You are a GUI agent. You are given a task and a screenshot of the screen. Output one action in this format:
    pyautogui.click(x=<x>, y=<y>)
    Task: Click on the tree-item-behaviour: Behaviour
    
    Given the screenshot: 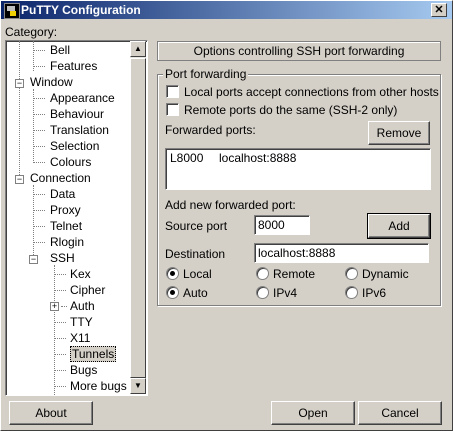 What is the action you would take?
    pyautogui.click(x=77, y=114)
    